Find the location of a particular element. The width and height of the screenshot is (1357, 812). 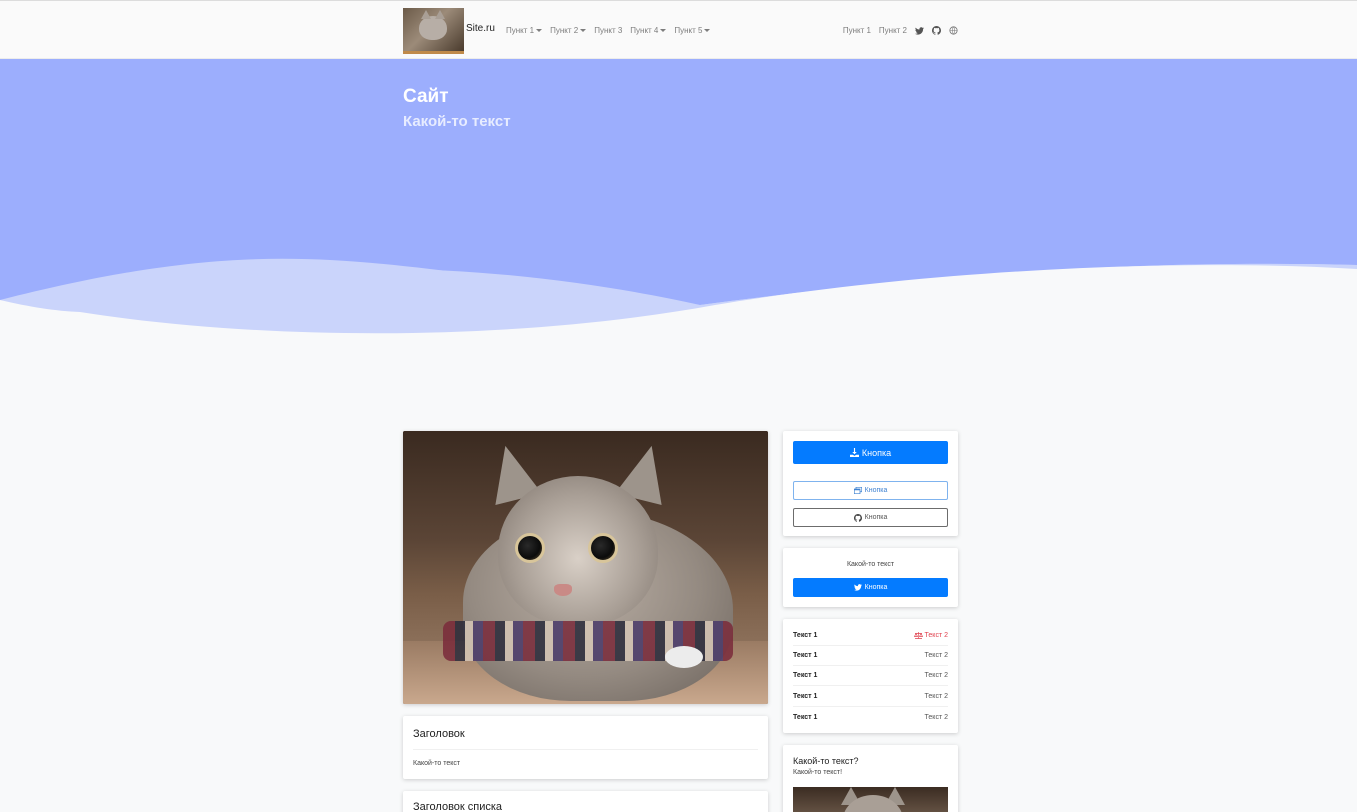

globe-icon is located at coordinates (953, 30).